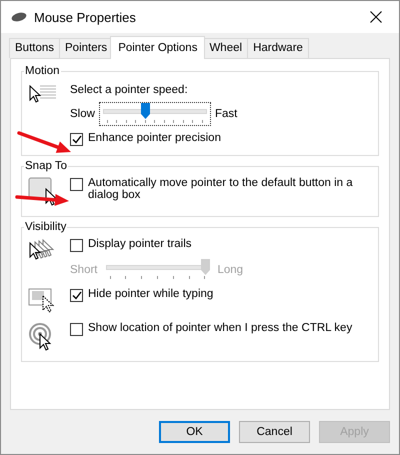  I want to click on group-title: Snap To, so click(46, 166).